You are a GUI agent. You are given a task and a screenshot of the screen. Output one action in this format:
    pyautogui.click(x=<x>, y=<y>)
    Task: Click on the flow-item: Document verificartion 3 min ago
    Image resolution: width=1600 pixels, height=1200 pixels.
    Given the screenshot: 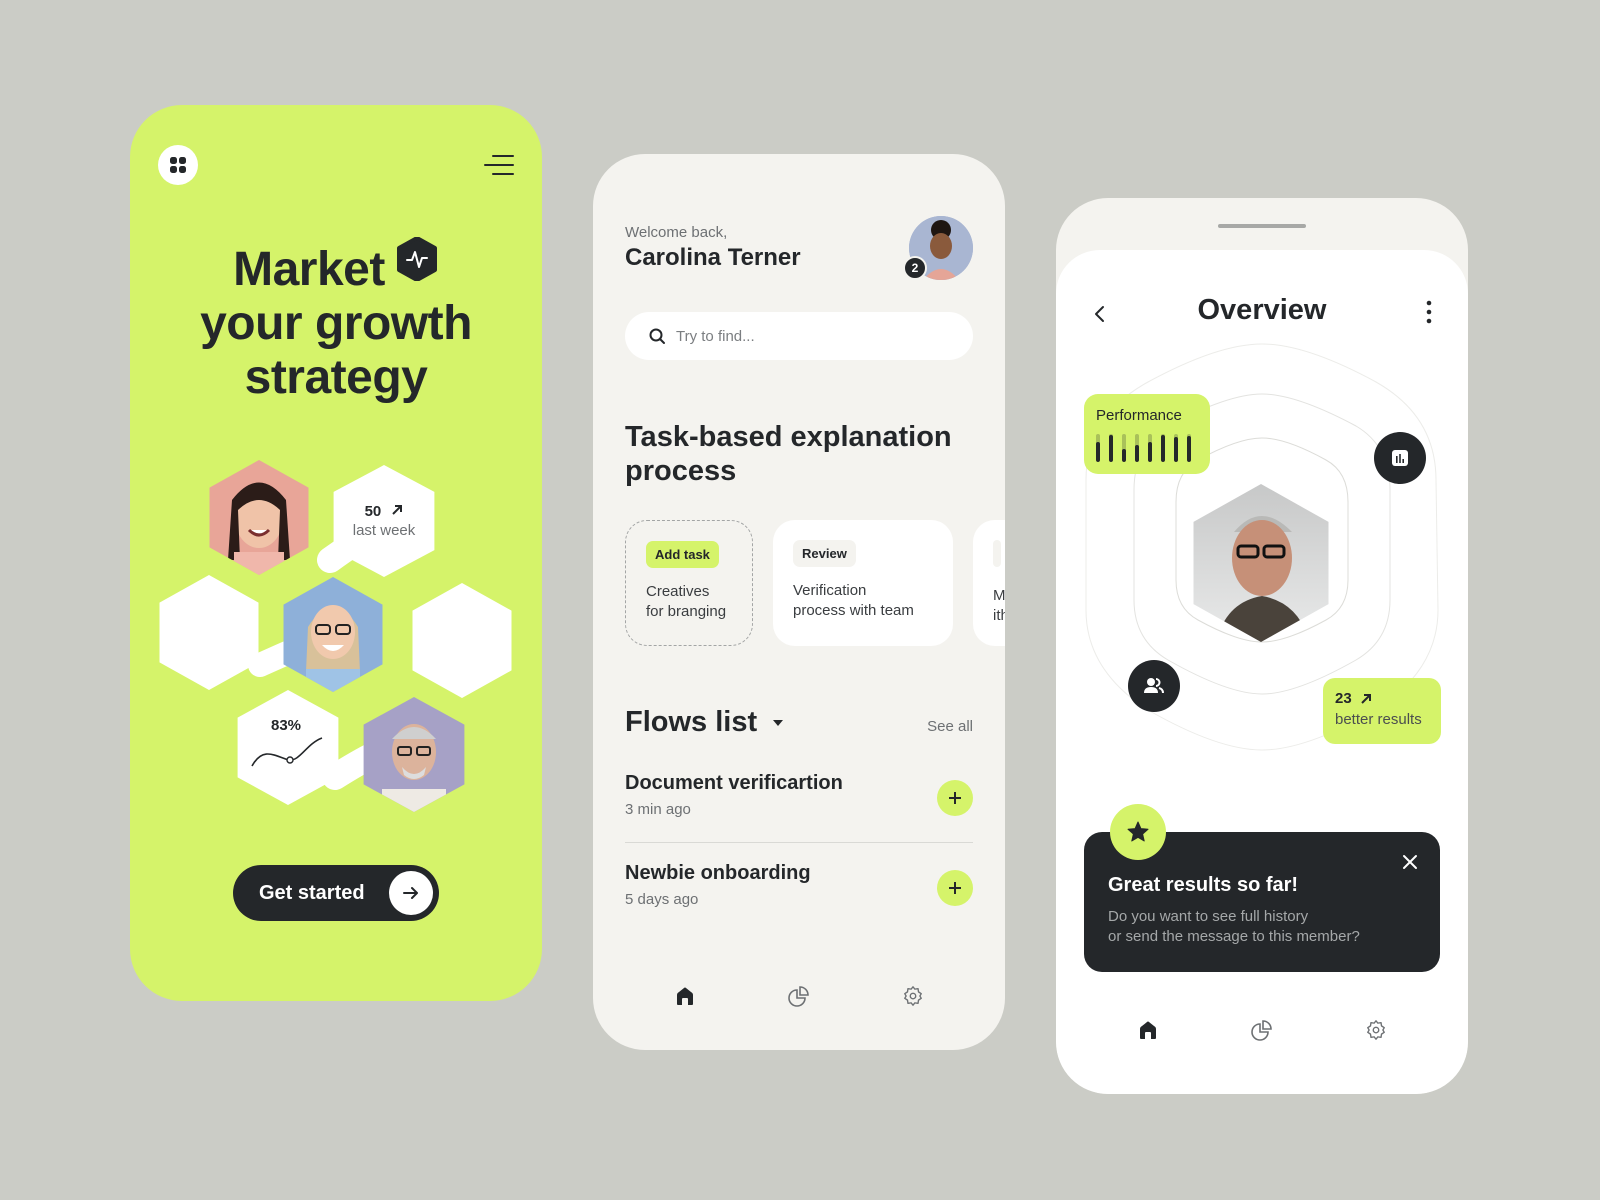 What is the action you would take?
    pyautogui.click(x=799, y=802)
    